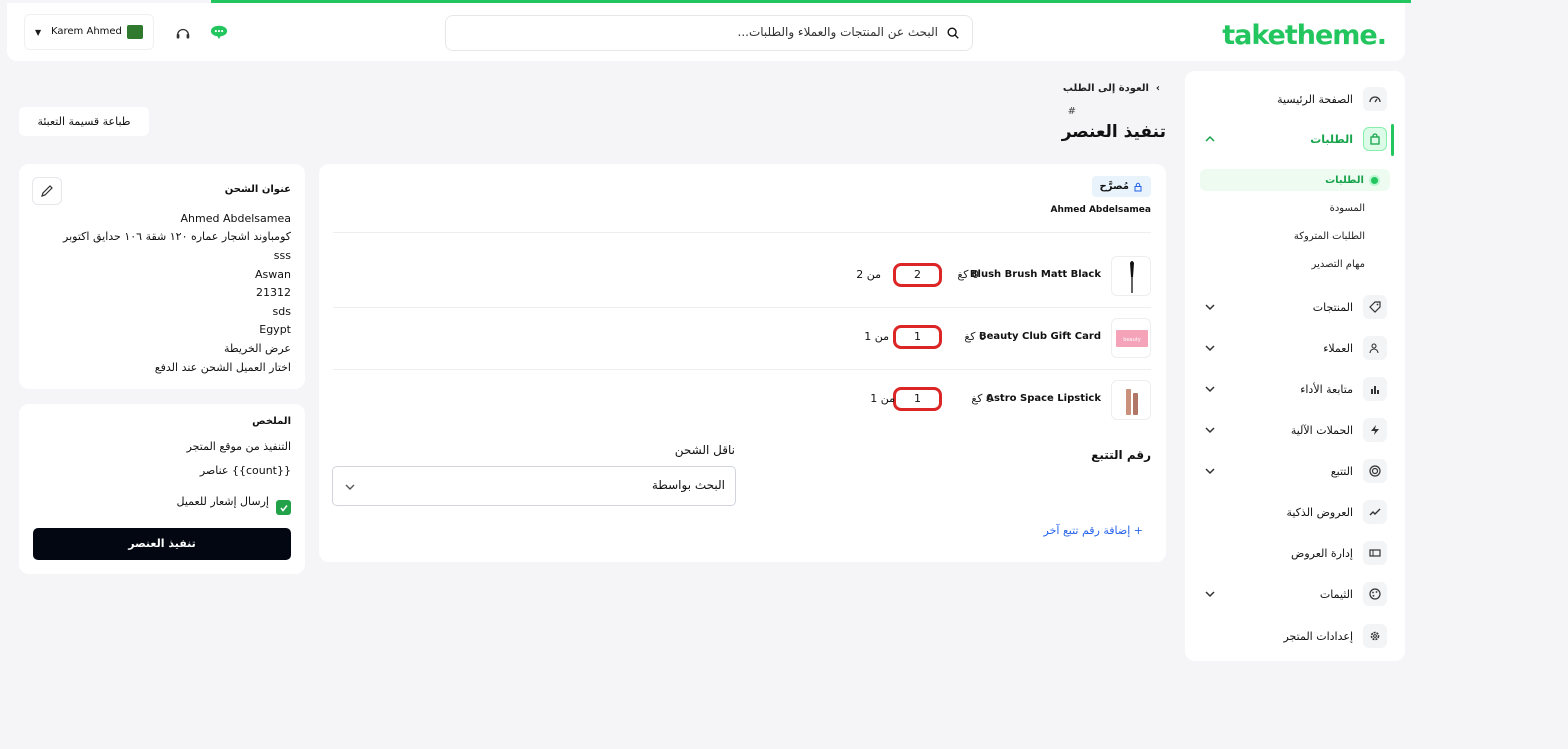  I want to click on product-name: Beauty Club Gift Card, so click(1039, 336).